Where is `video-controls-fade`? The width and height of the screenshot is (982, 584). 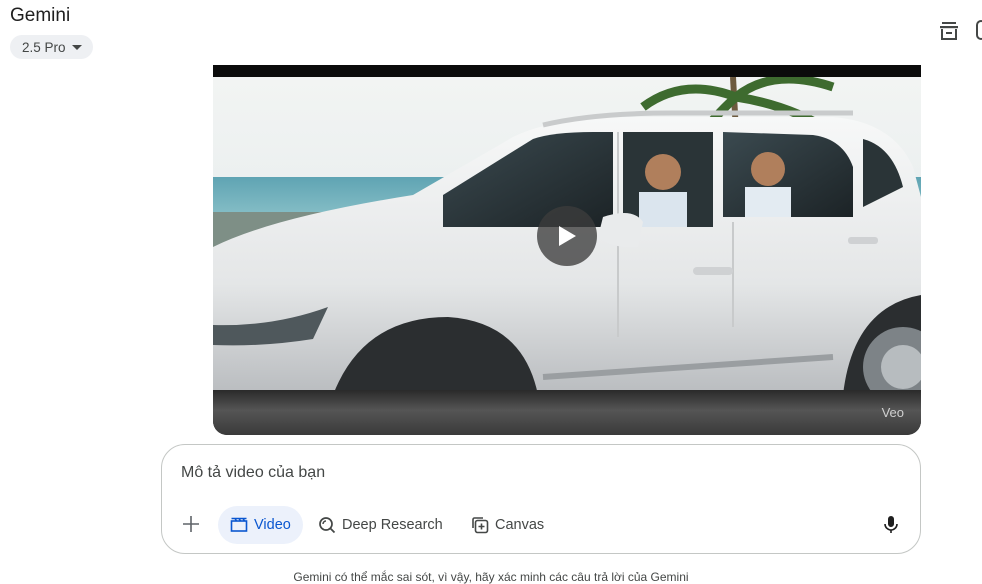 video-controls-fade is located at coordinates (567, 412).